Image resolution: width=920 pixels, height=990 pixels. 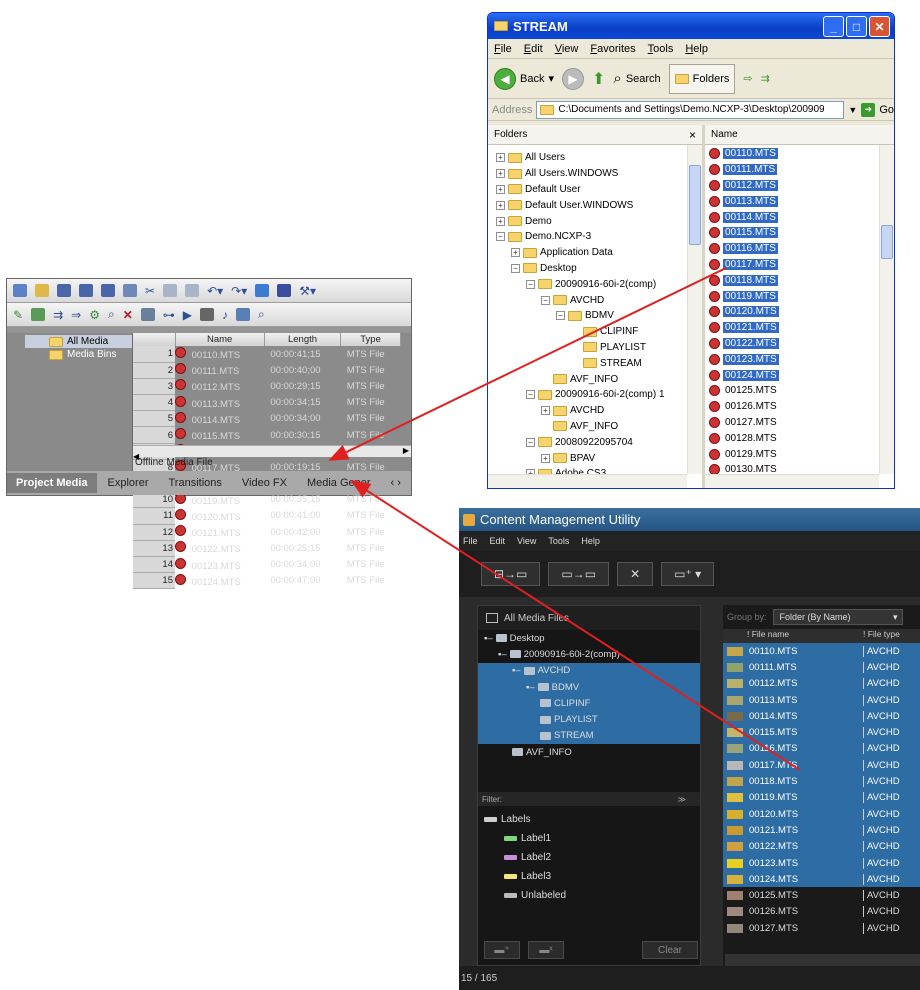 I want to click on remove-label-button: ▬ˣ, so click(x=546, y=950).